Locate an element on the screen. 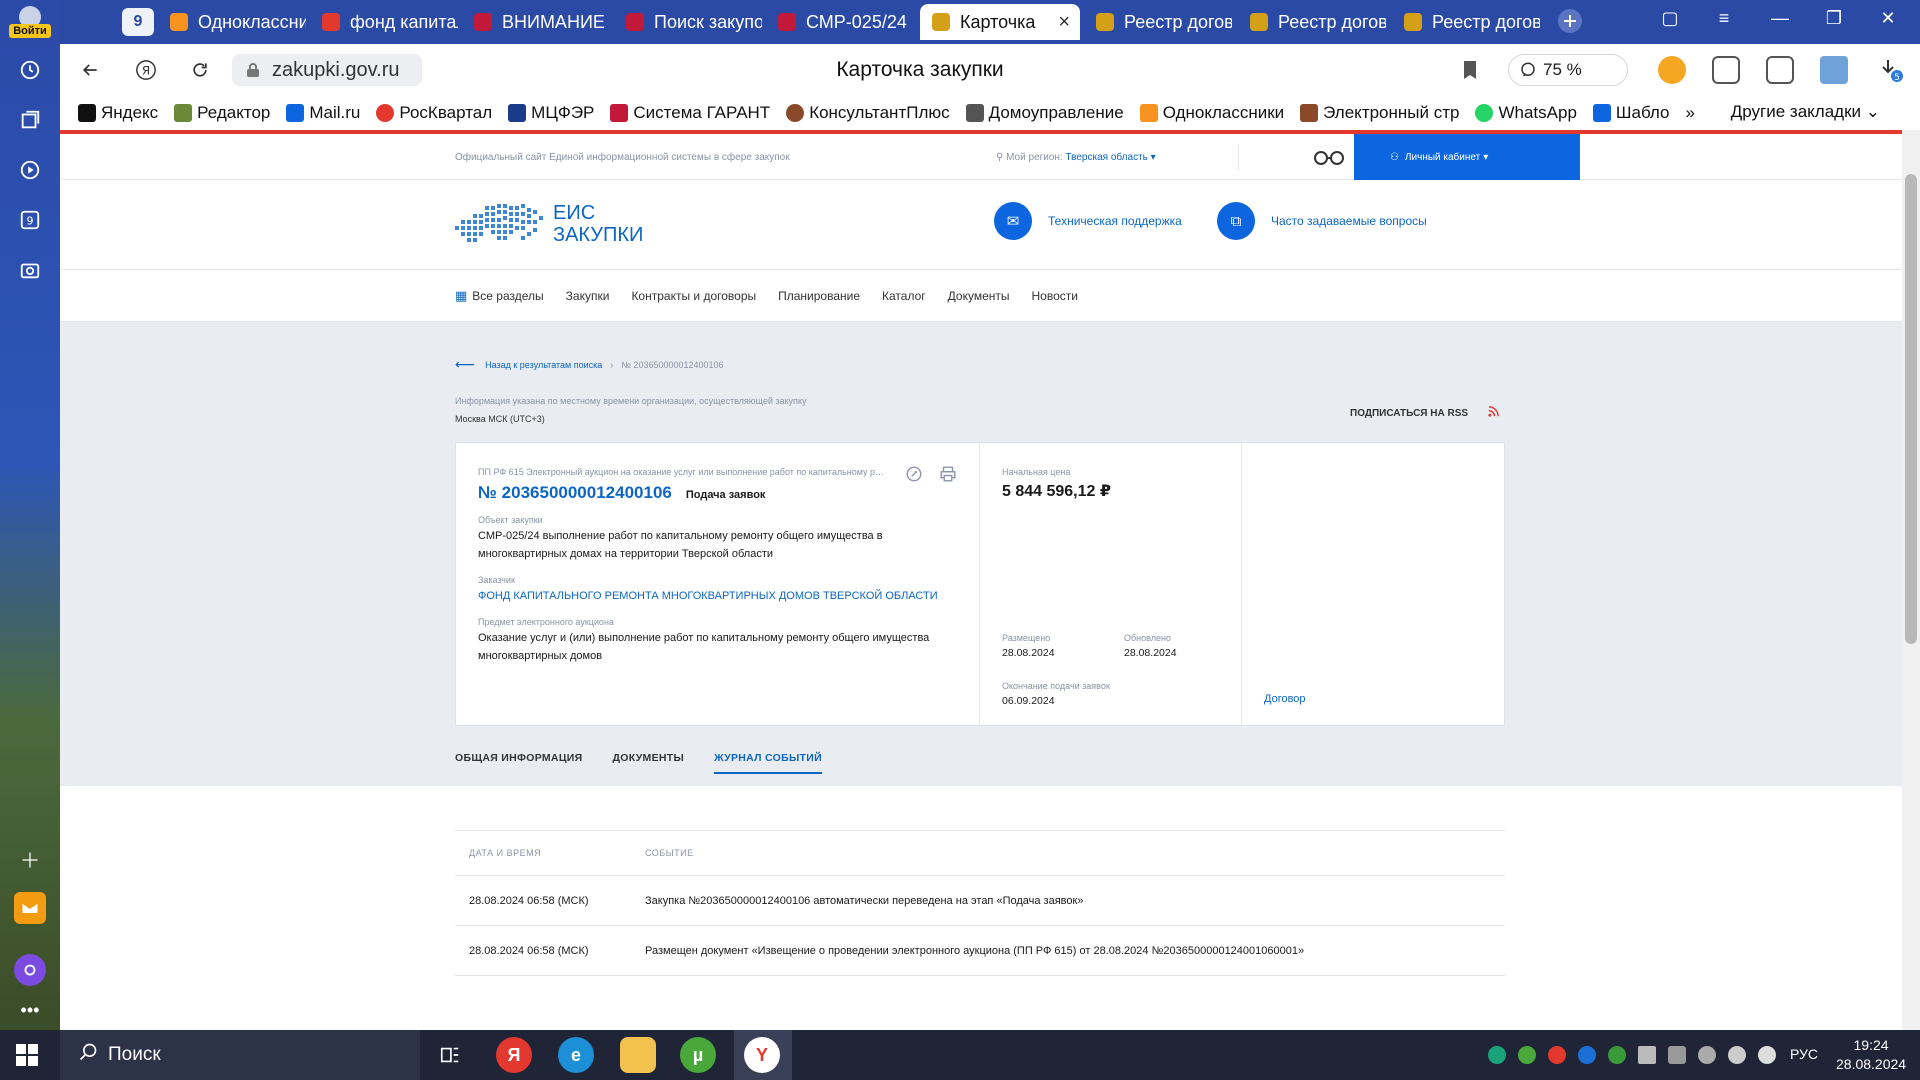  menu-catalog: Каталог is located at coordinates (904, 296).